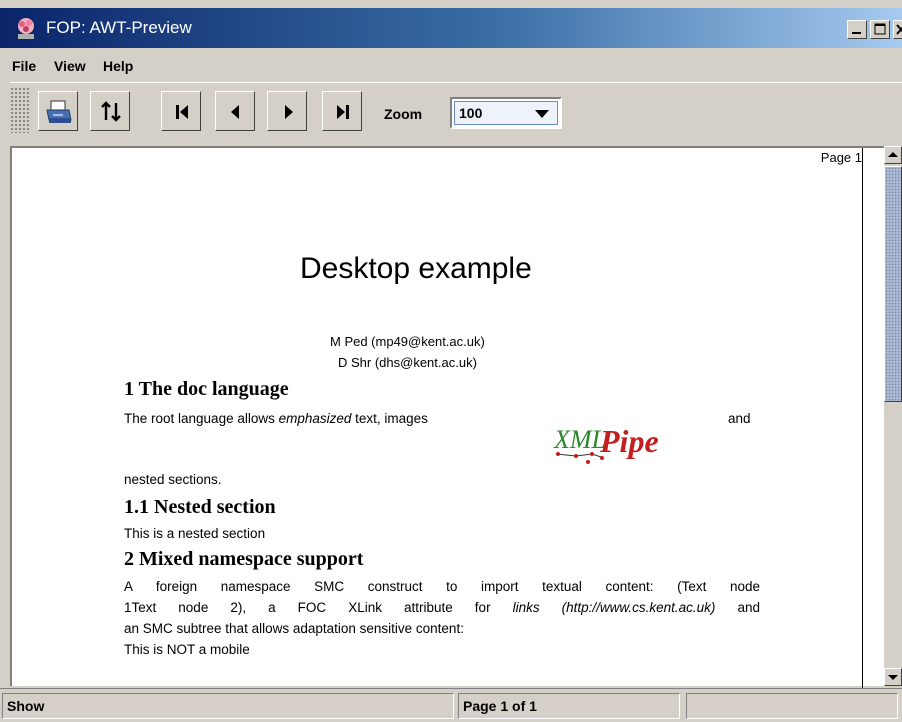 This screenshot has height=722, width=902. What do you see at coordinates (629, 441) in the screenshot?
I see `logo-text-pipe: Pipe` at bounding box center [629, 441].